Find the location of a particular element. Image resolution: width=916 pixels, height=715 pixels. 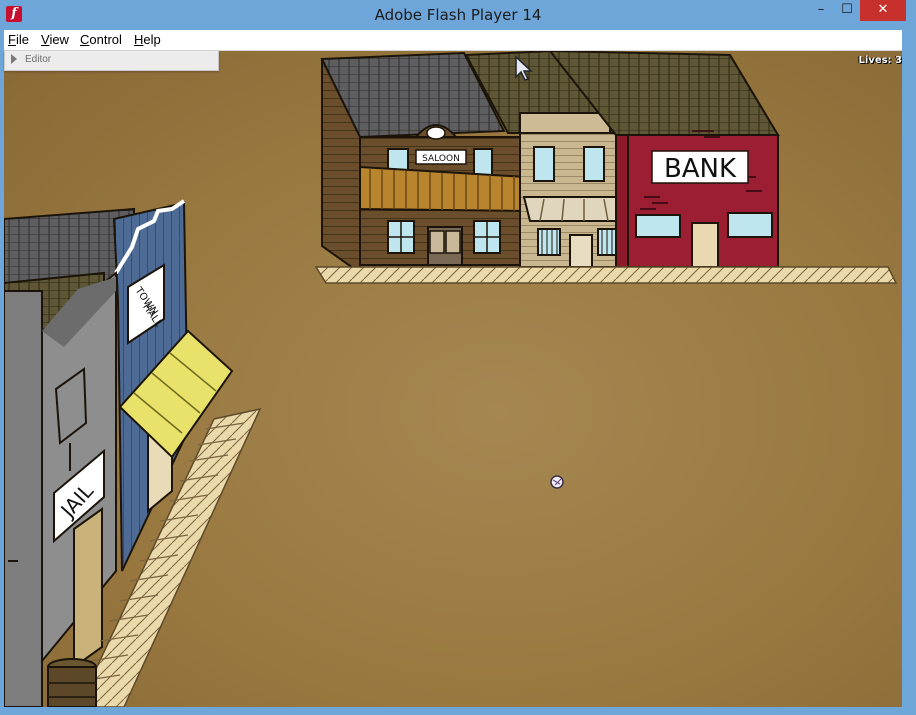

player-sprite is located at coordinates (557, 482).